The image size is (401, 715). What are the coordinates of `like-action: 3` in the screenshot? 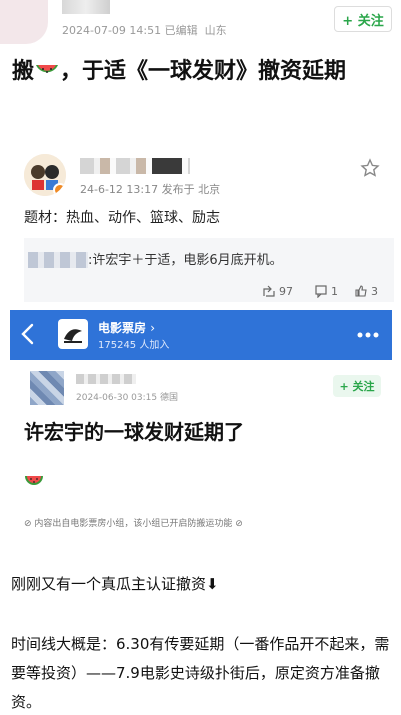 It's located at (366, 291).